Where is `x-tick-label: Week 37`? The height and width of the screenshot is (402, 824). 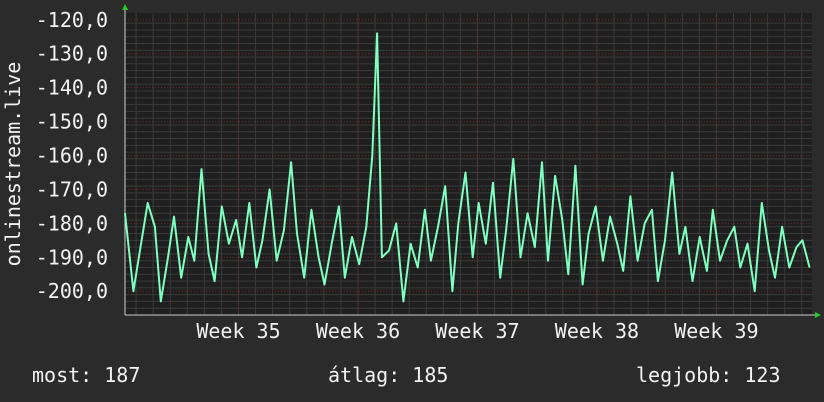
x-tick-label: Week 37 is located at coordinates (477, 331).